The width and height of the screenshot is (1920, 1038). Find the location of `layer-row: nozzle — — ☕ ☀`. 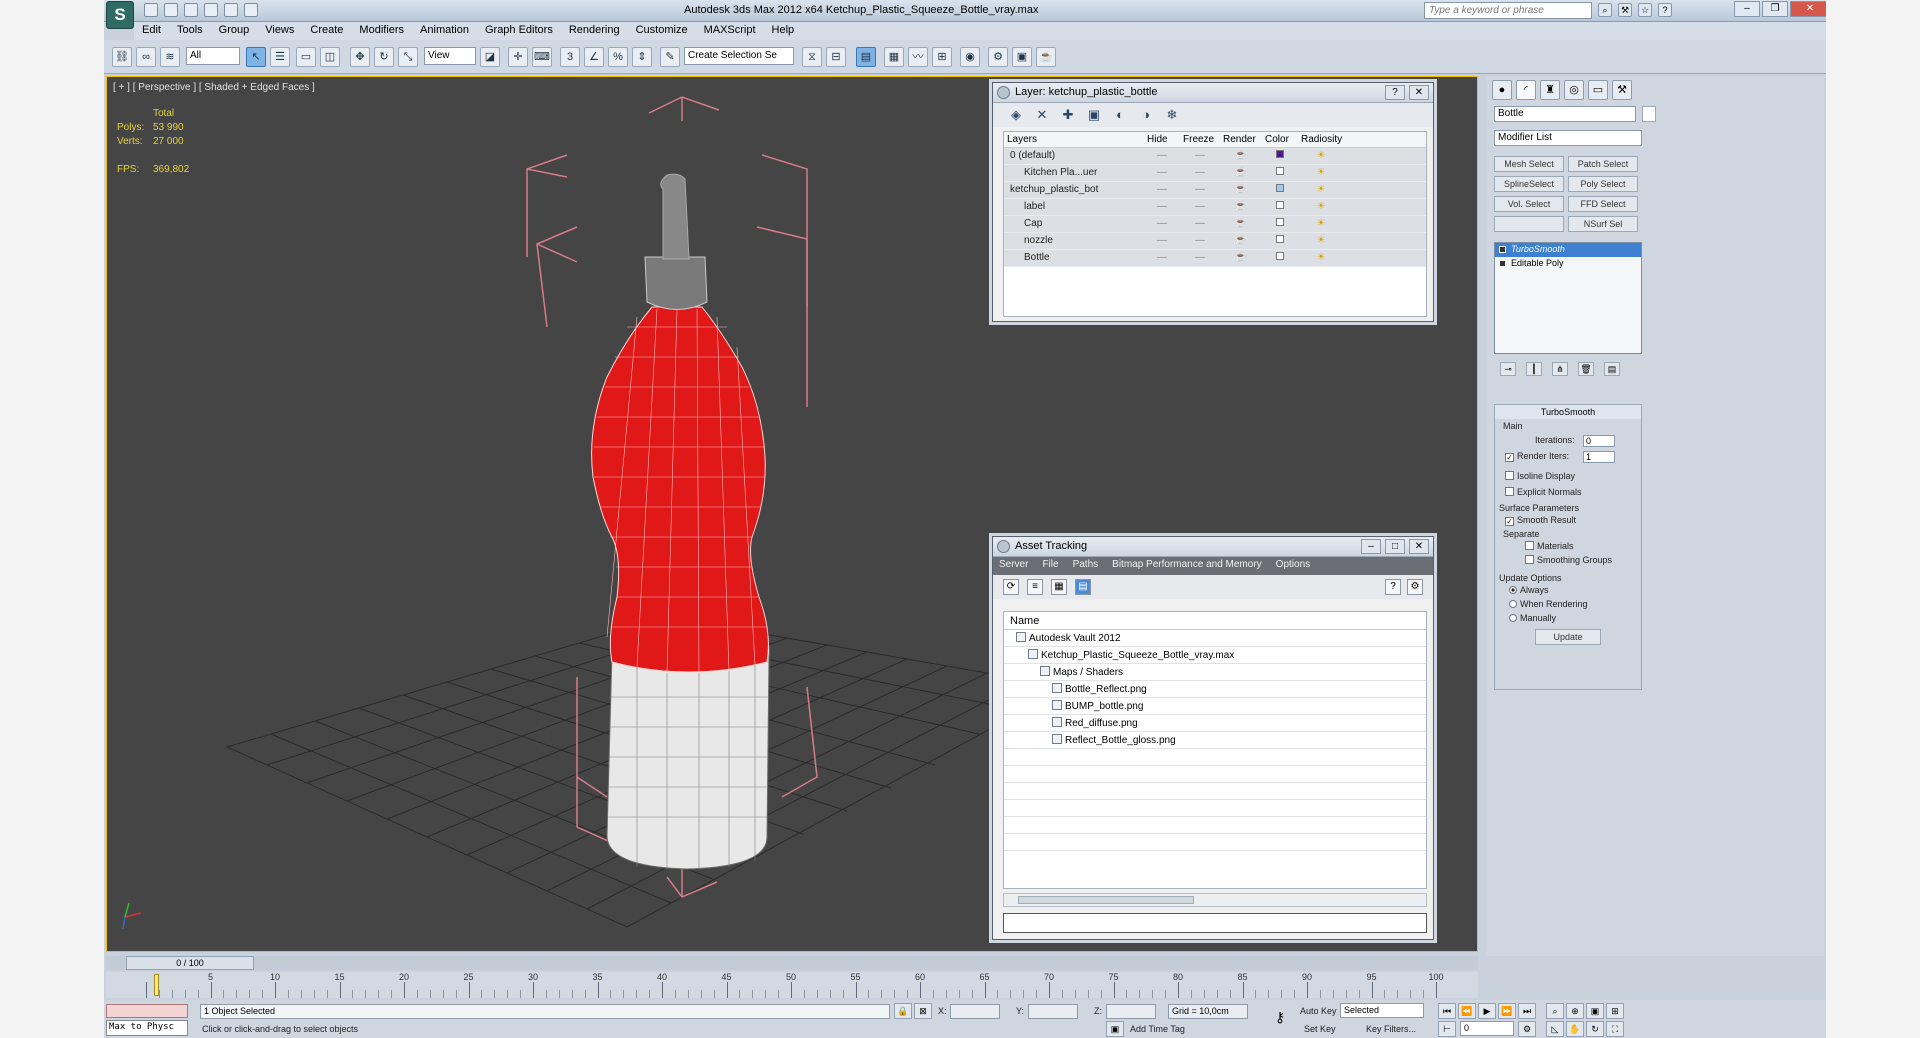

layer-row: nozzle — — ☕ ☀ is located at coordinates (1215, 241).